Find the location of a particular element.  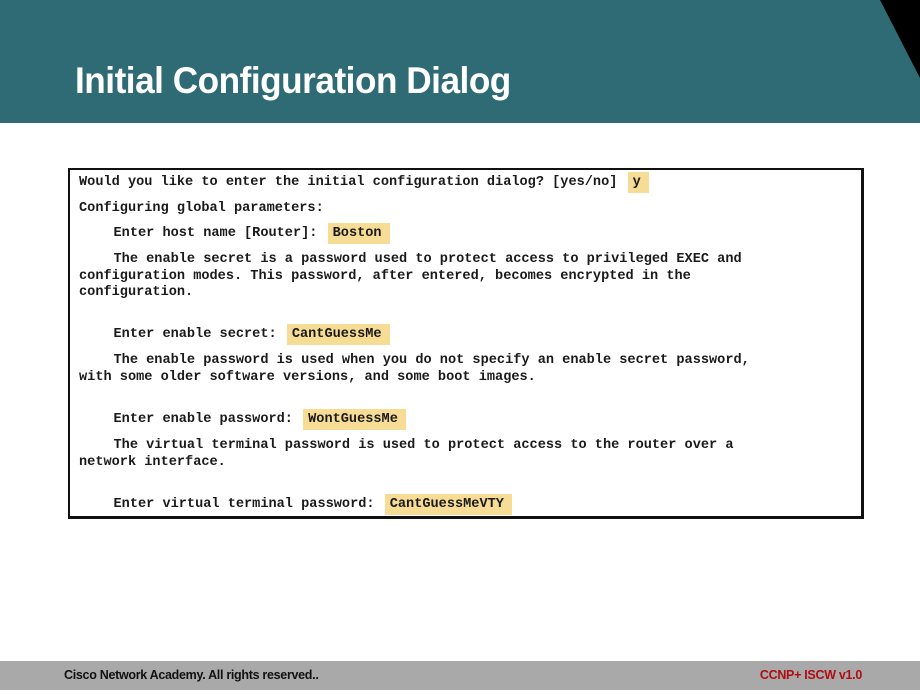

dialog-prompt-line: Enter enable secret: CantGuessMe is located at coordinates (234, 334).